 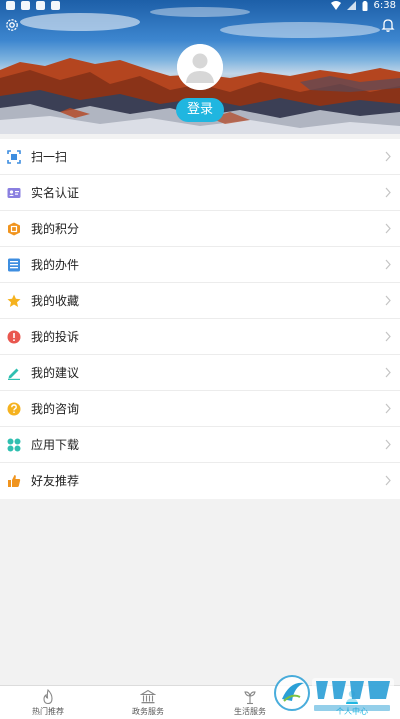 I want to click on wifi-icon, so click(x=335, y=5).